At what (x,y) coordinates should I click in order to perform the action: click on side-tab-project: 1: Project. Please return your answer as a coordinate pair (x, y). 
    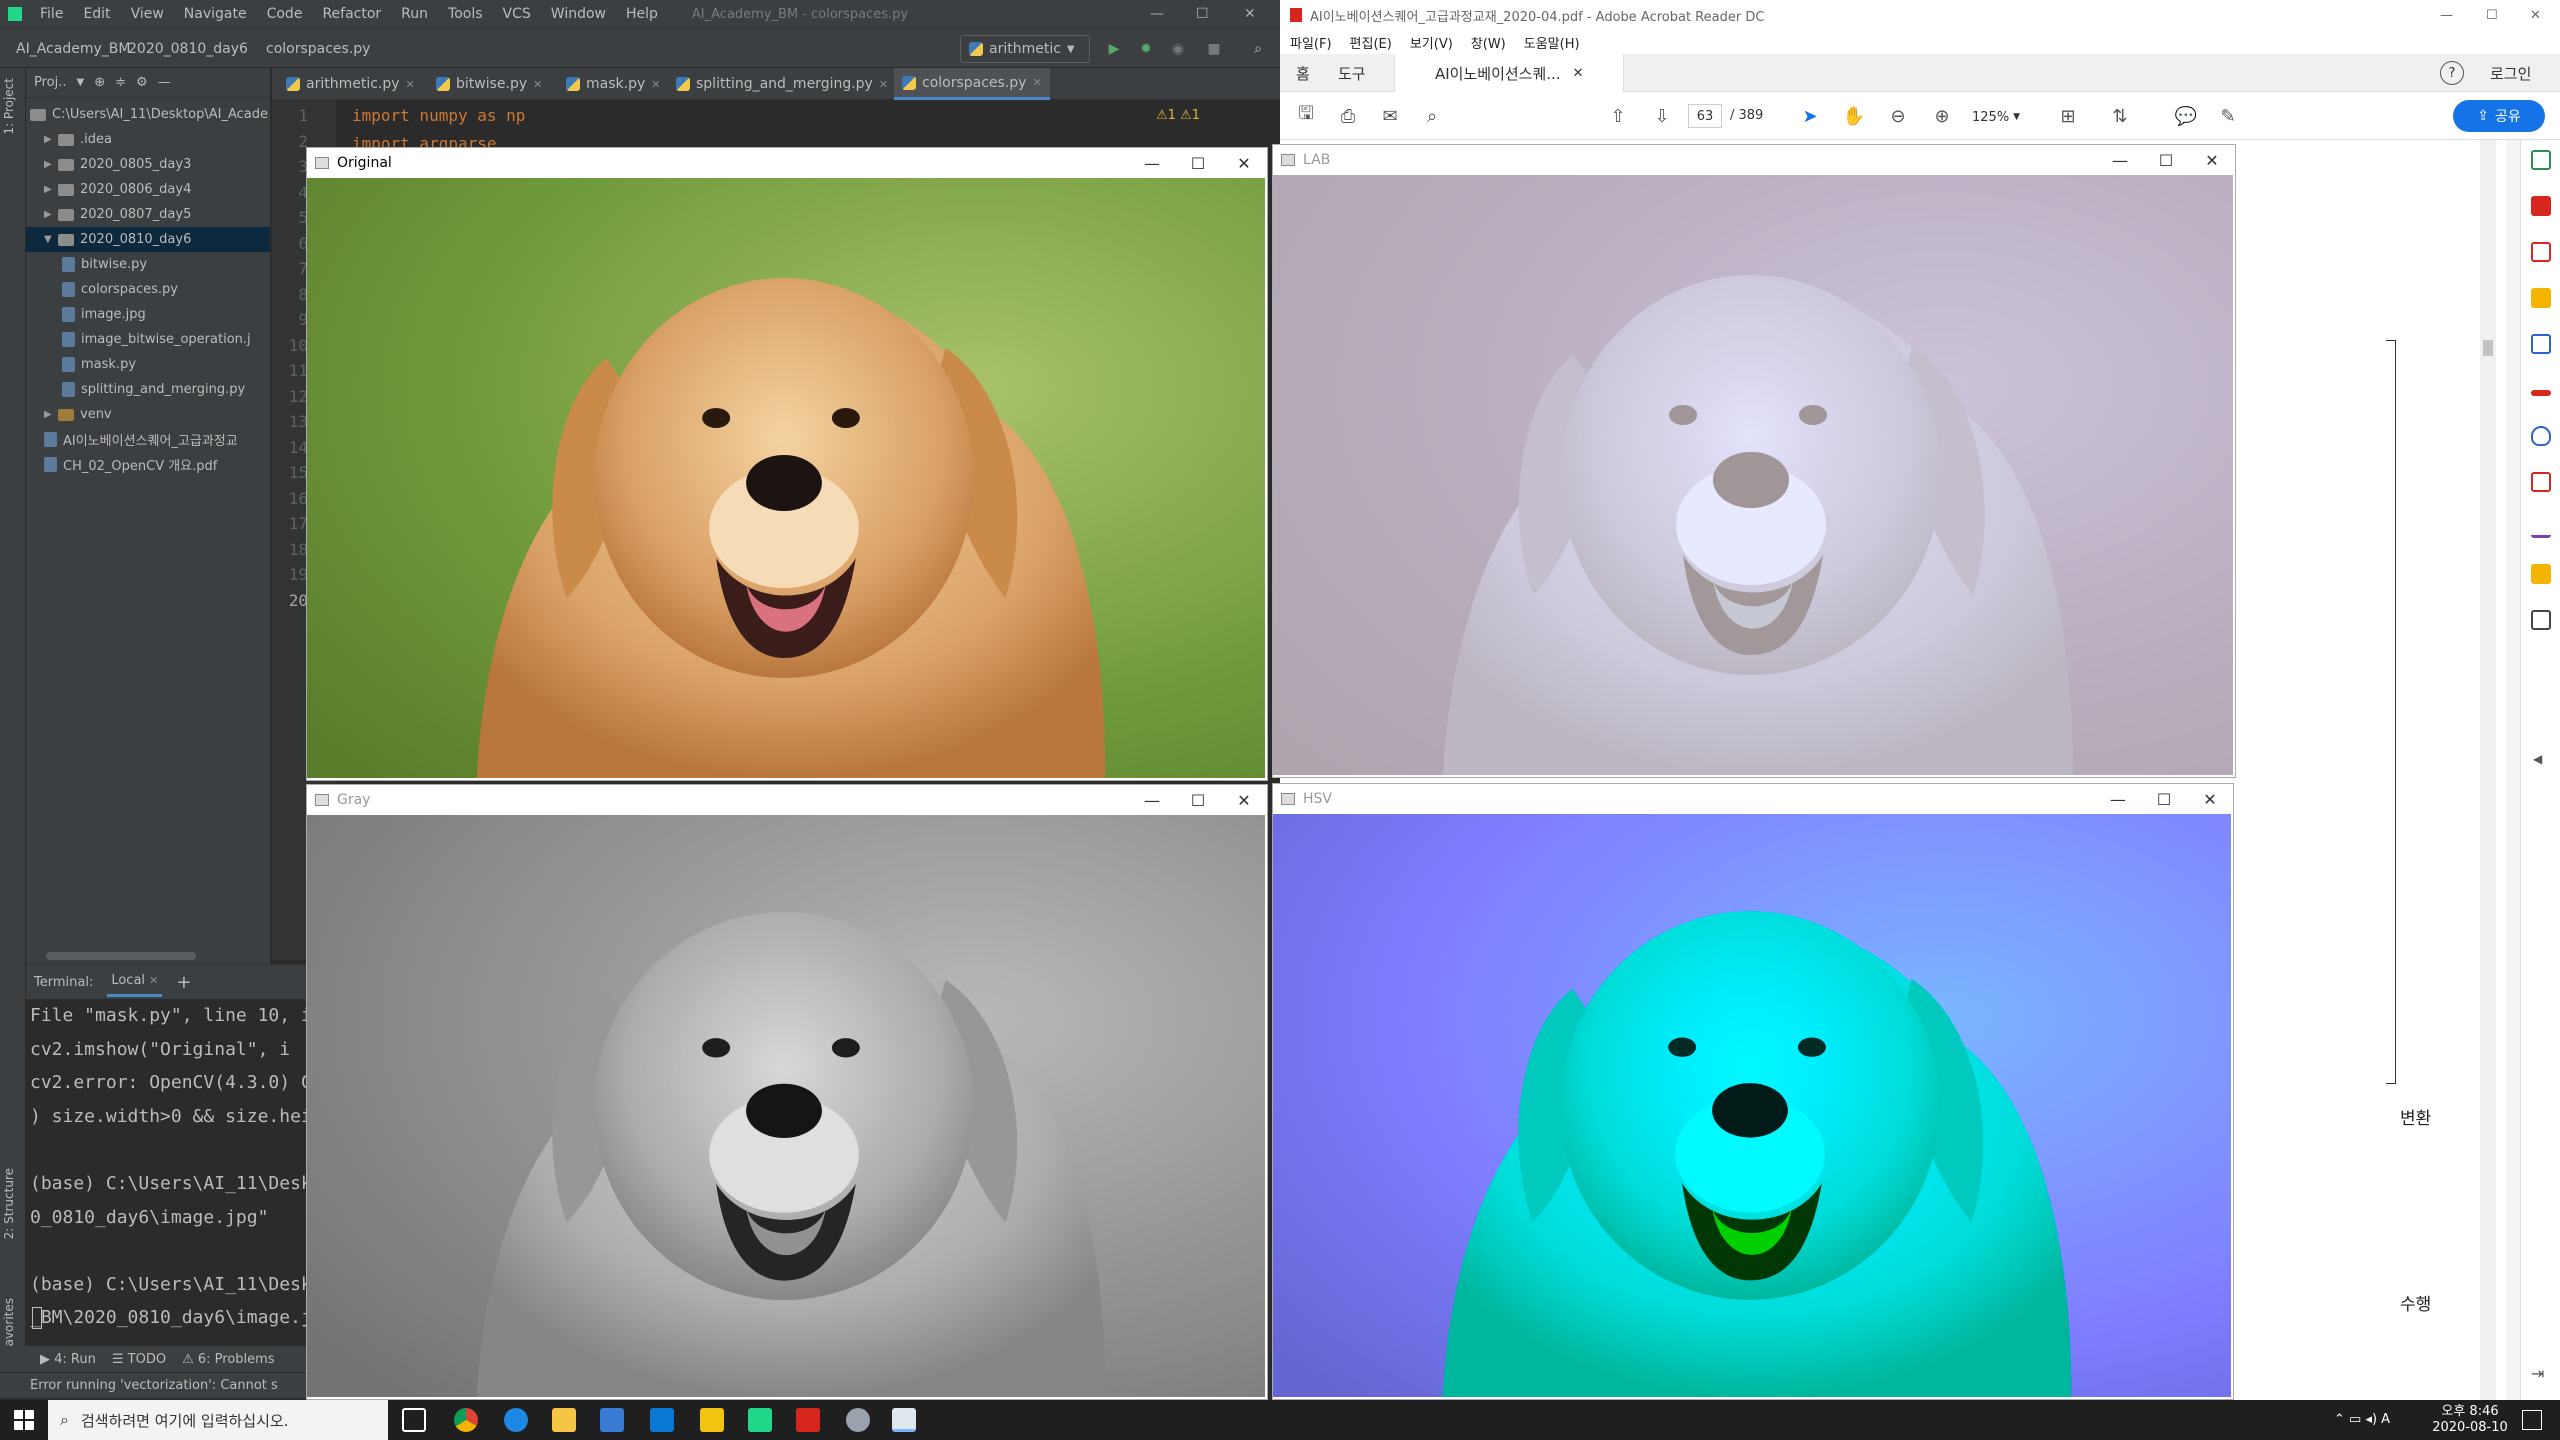
    Looking at the image, I should click on (9, 106).